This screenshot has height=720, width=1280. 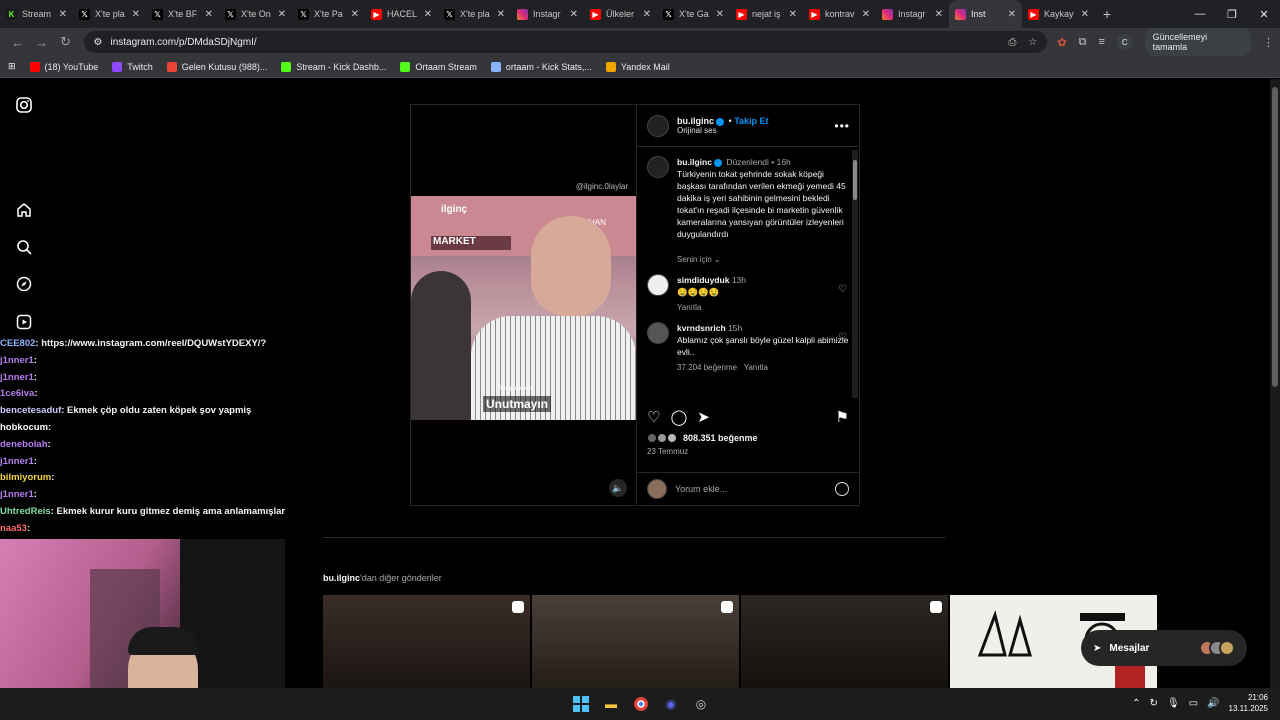 What do you see at coordinates (98, 42) in the screenshot?
I see `site-info-icon: ⚙` at bounding box center [98, 42].